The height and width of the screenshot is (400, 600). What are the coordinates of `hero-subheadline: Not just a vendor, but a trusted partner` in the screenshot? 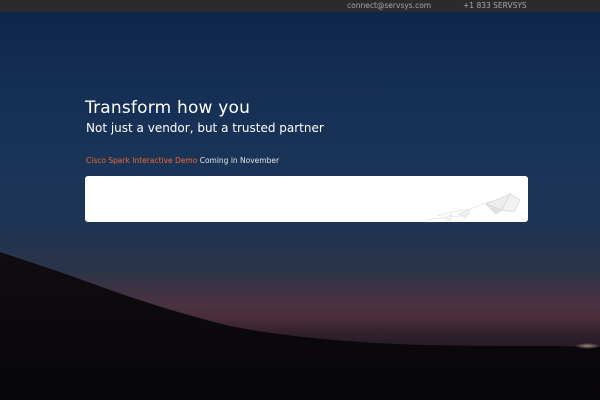 It's located at (205, 128).